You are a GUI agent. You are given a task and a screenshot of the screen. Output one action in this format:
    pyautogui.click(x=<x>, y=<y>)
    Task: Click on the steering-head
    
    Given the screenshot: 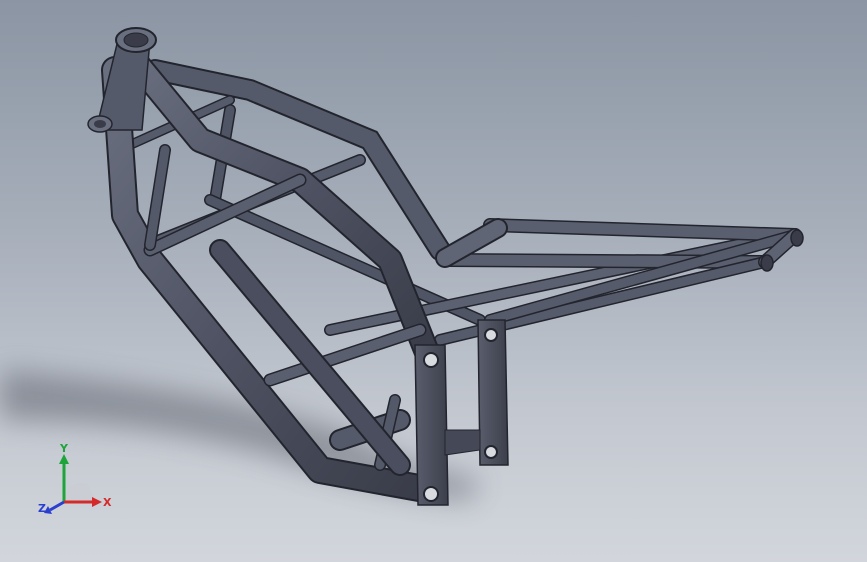 What is the action you would take?
    pyautogui.click(x=122, y=80)
    